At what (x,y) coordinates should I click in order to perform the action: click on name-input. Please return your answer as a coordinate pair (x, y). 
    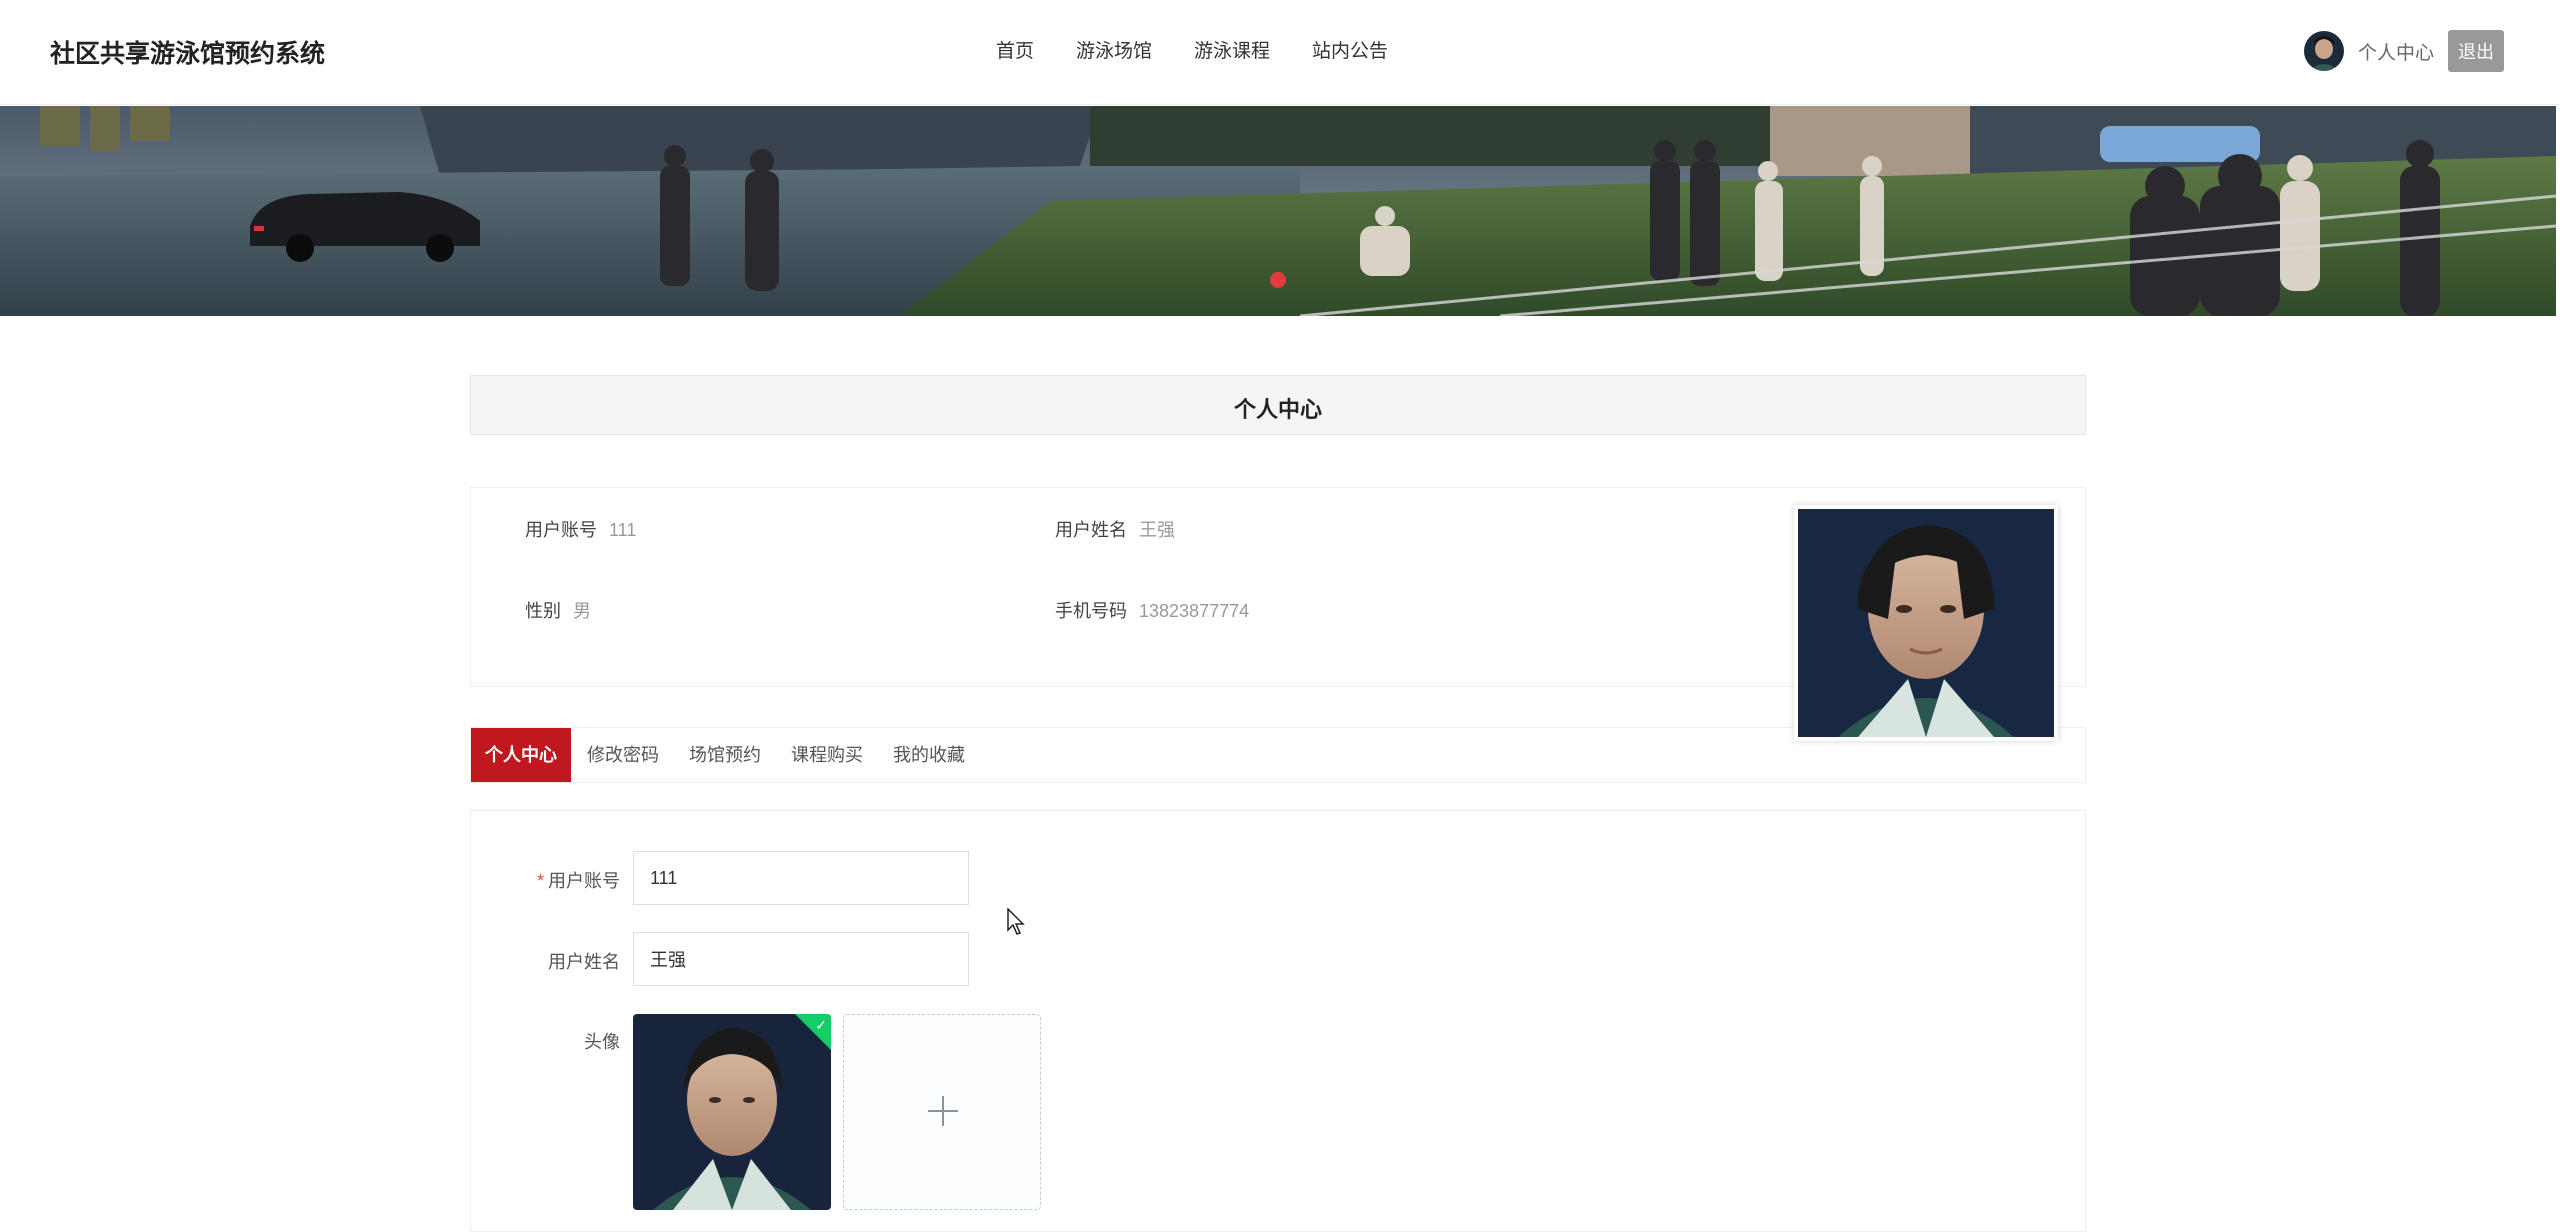
    Looking at the image, I should click on (801, 959).